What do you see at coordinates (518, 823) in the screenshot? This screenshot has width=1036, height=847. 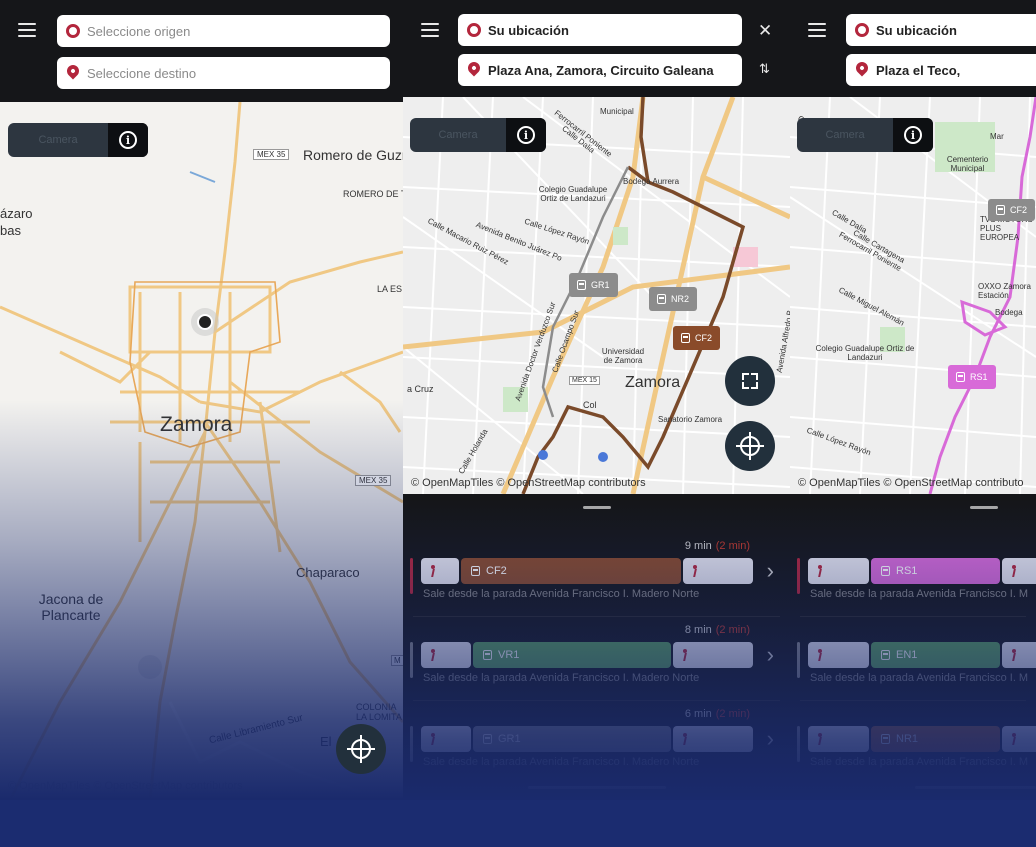 I see `background-band` at bounding box center [518, 823].